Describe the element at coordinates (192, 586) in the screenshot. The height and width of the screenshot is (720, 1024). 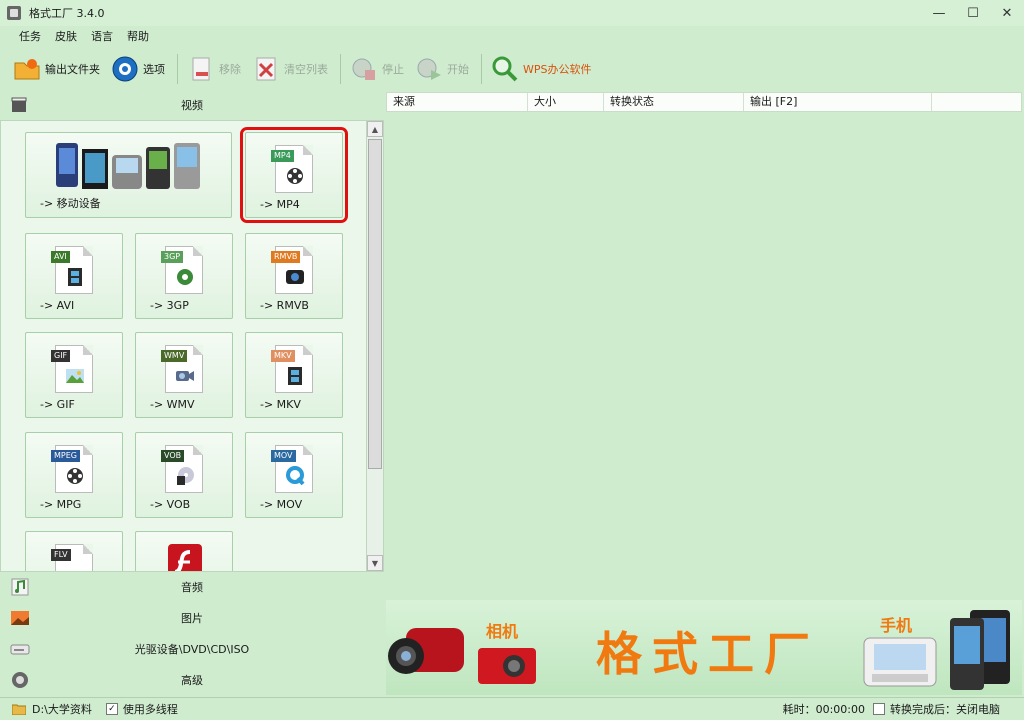
I see `category-audio: 音频` at that location.